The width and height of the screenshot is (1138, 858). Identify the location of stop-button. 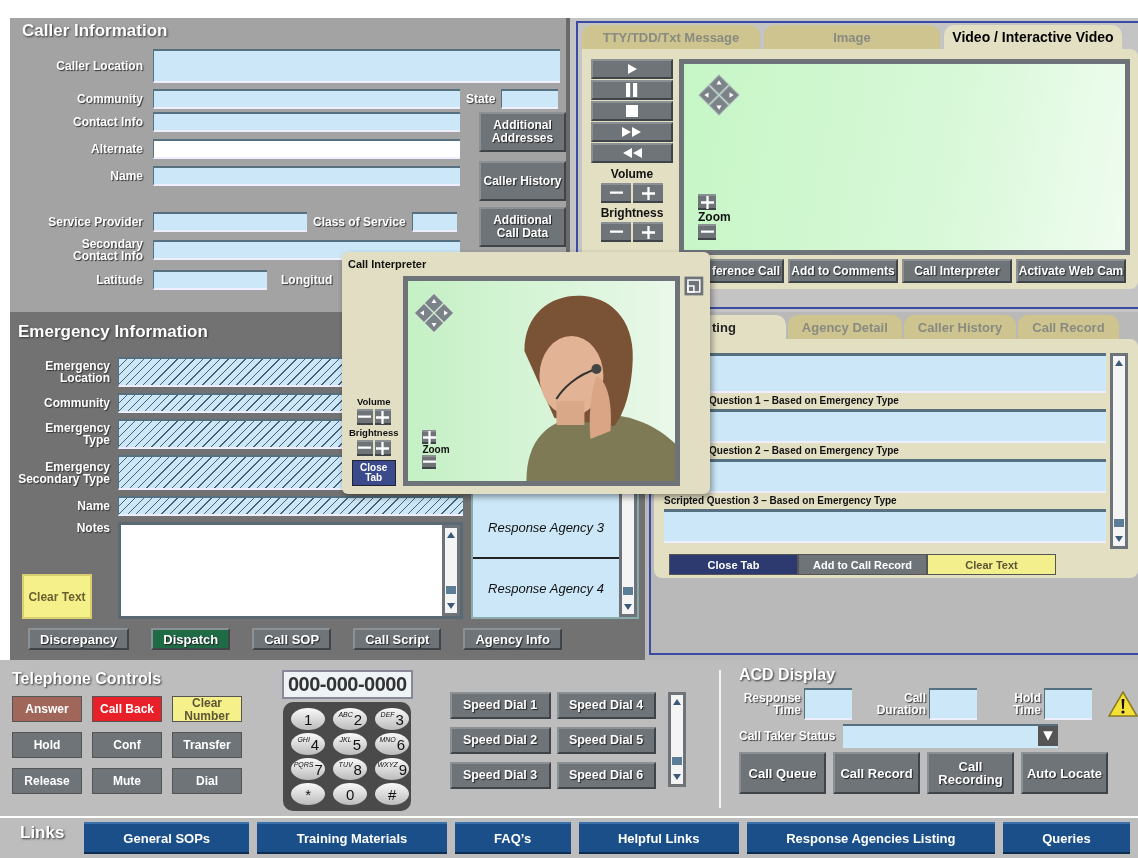
(632, 111).